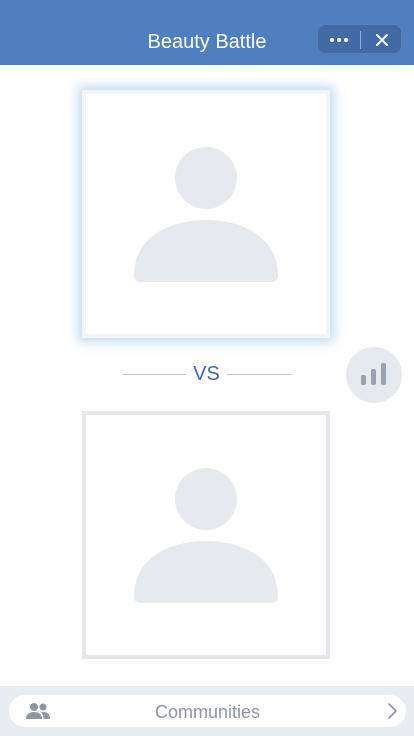  I want to click on bottom-bar: Communities, so click(207, 711).